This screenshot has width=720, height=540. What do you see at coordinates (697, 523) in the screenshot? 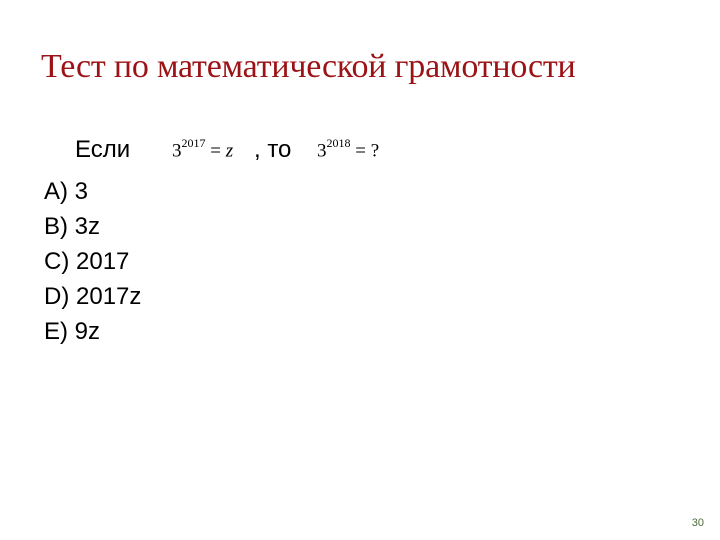
I see `page-number: 30` at bounding box center [697, 523].